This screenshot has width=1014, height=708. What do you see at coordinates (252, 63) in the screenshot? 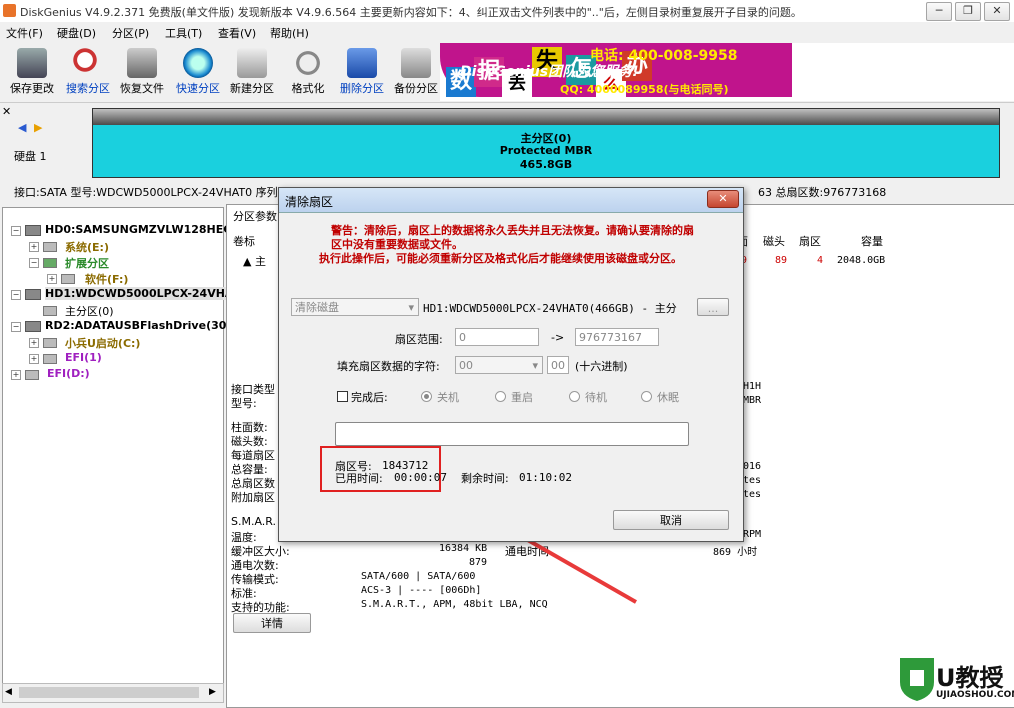
I see `new-partition-icon` at bounding box center [252, 63].